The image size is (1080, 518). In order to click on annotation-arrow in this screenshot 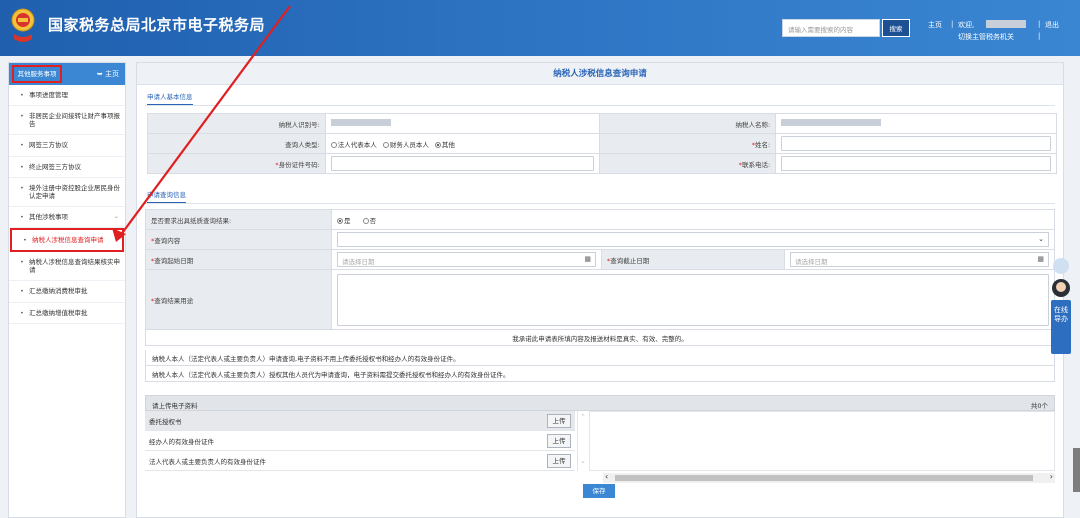, I will do `click(201, 123)`.